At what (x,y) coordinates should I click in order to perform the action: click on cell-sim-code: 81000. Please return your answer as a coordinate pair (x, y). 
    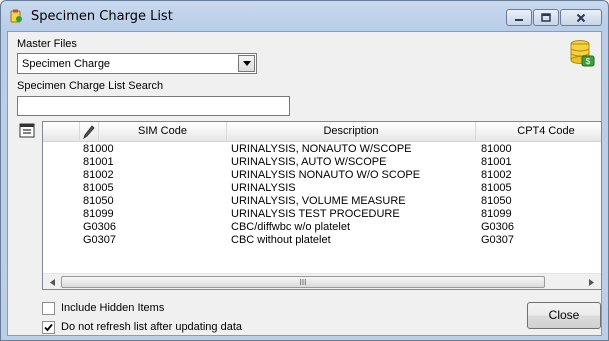
    Looking at the image, I should click on (98, 149).